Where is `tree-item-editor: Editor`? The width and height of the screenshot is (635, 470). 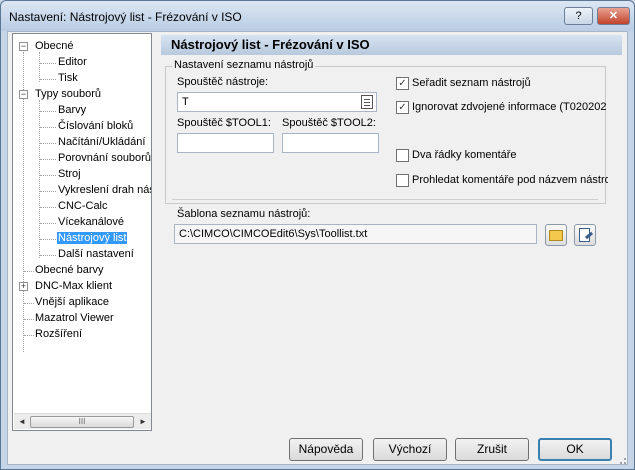
tree-item-editor: Editor is located at coordinates (72, 62).